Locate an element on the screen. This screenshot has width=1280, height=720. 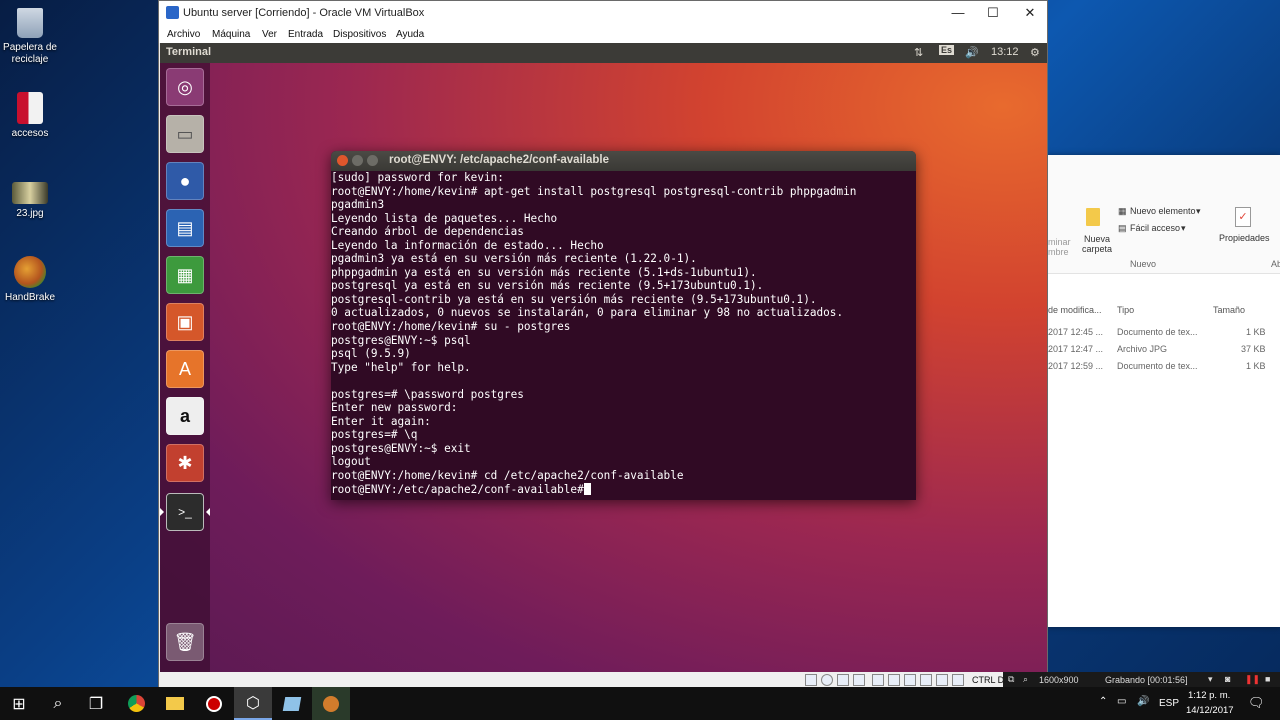
recorder-resolution: 1600x900 is located at coordinates (1059, 680).